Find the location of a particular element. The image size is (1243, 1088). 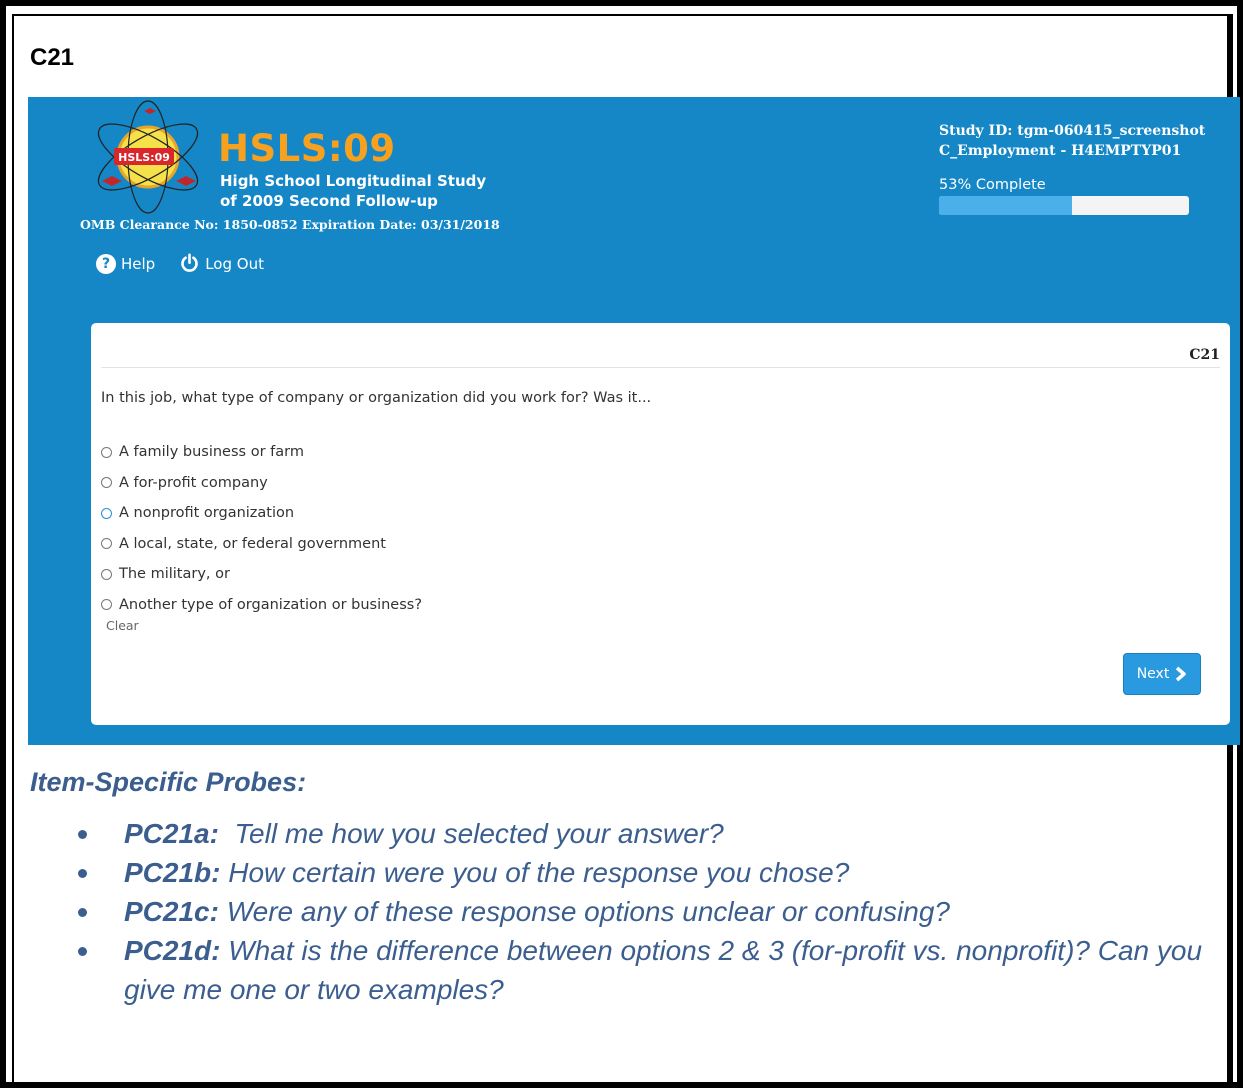

next-label: Next is located at coordinates (1153, 674).